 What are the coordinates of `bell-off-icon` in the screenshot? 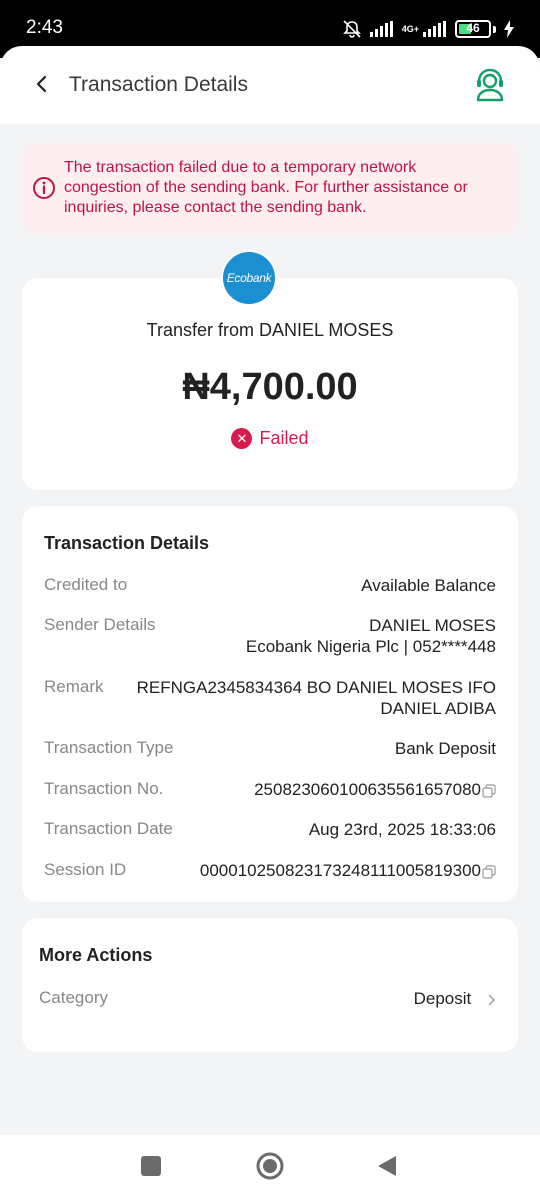 It's located at (351, 29).